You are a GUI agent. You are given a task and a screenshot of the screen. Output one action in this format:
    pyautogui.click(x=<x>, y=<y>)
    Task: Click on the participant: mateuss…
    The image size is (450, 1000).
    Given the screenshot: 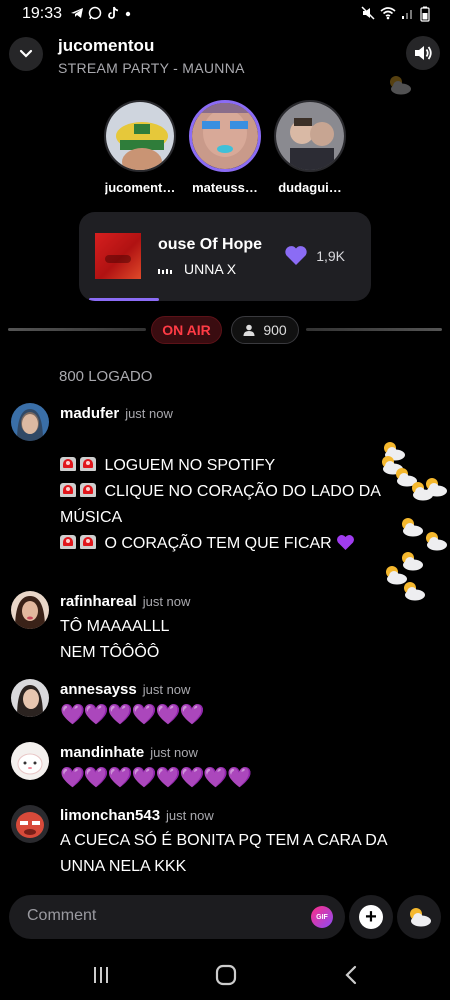 What is the action you would take?
    pyautogui.click(x=225, y=147)
    